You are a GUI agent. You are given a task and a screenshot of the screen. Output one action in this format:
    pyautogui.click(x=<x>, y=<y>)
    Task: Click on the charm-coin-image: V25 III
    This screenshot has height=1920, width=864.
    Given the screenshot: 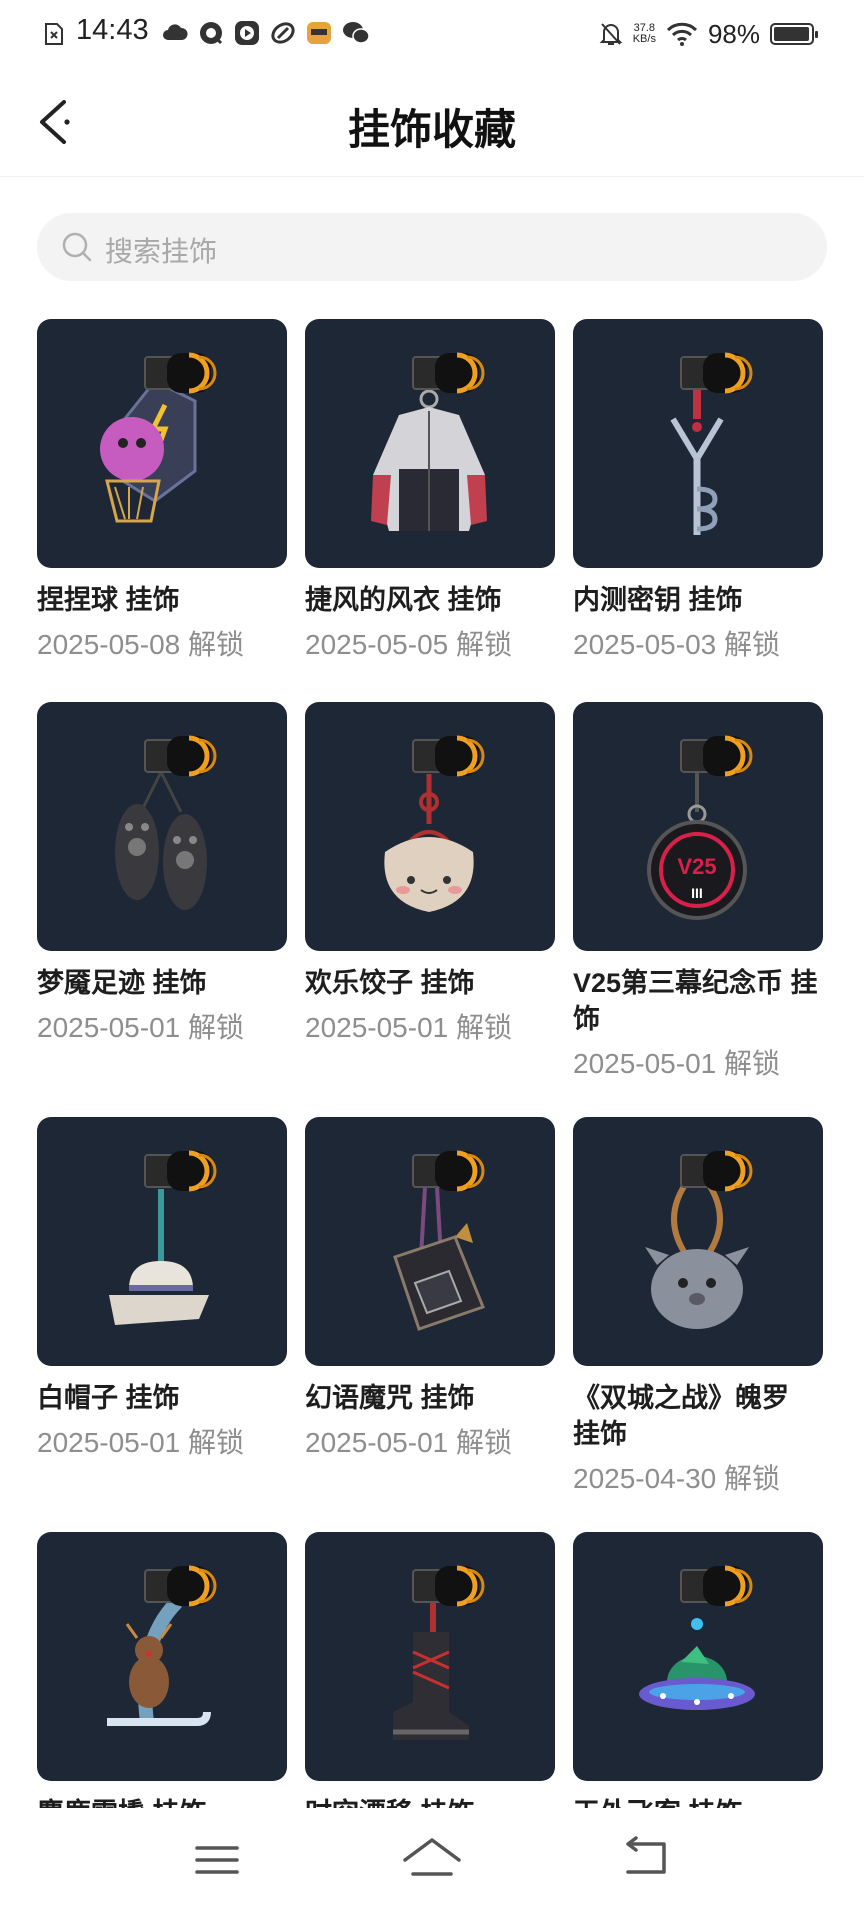 What is the action you would take?
    pyautogui.click(x=700, y=827)
    